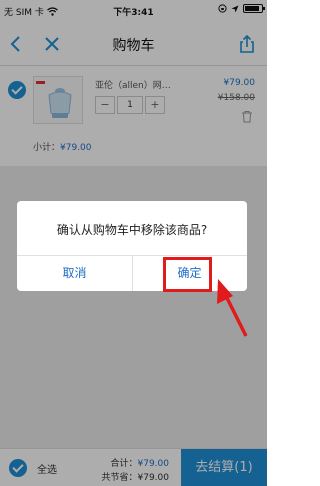 The height and width of the screenshot is (486, 320). Describe the element at coordinates (132, 246) in the screenshot. I see `confirm-dialog: 确认从购物车中移除该商品? 取消 确定` at that location.